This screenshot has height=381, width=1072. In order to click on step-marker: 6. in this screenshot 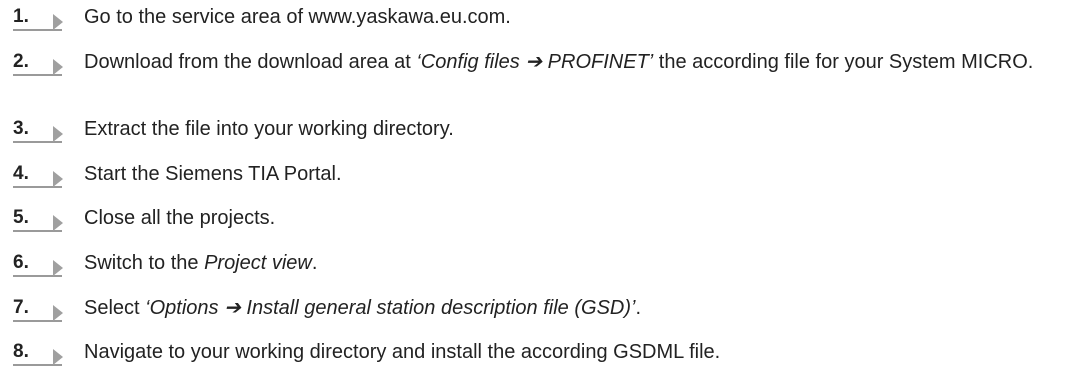, I will do `click(42, 264)`.